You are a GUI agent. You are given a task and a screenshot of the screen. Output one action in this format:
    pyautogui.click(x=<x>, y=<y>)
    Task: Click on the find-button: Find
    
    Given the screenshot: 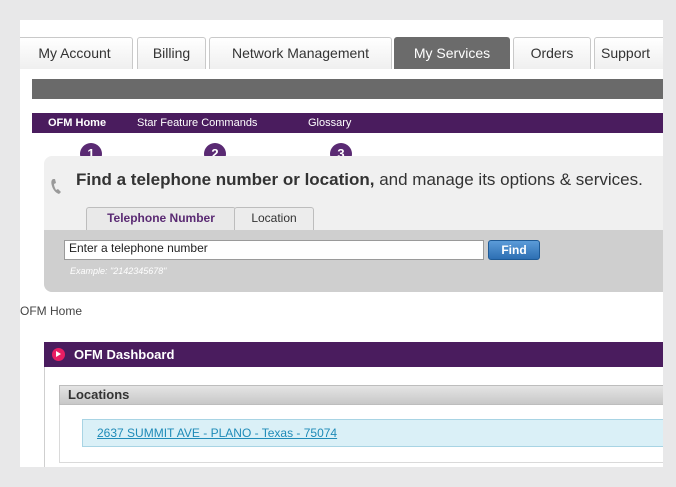 What is the action you would take?
    pyautogui.click(x=514, y=250)
    